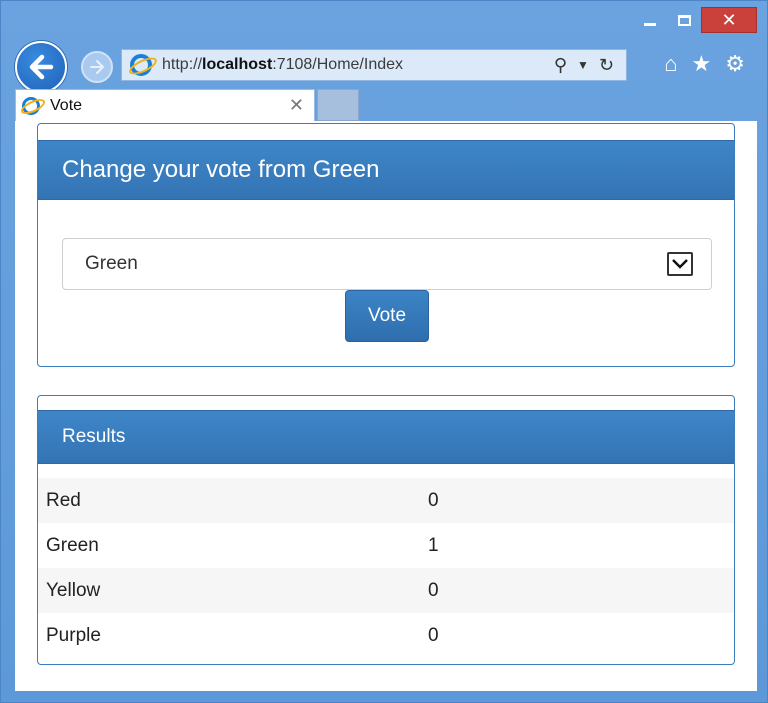 The width and height of the screenshot is (768, 703). What do you see at coordinates (338, 105) in the screenshot?
I see `new-tab-button` at bounding box center [338, 105].